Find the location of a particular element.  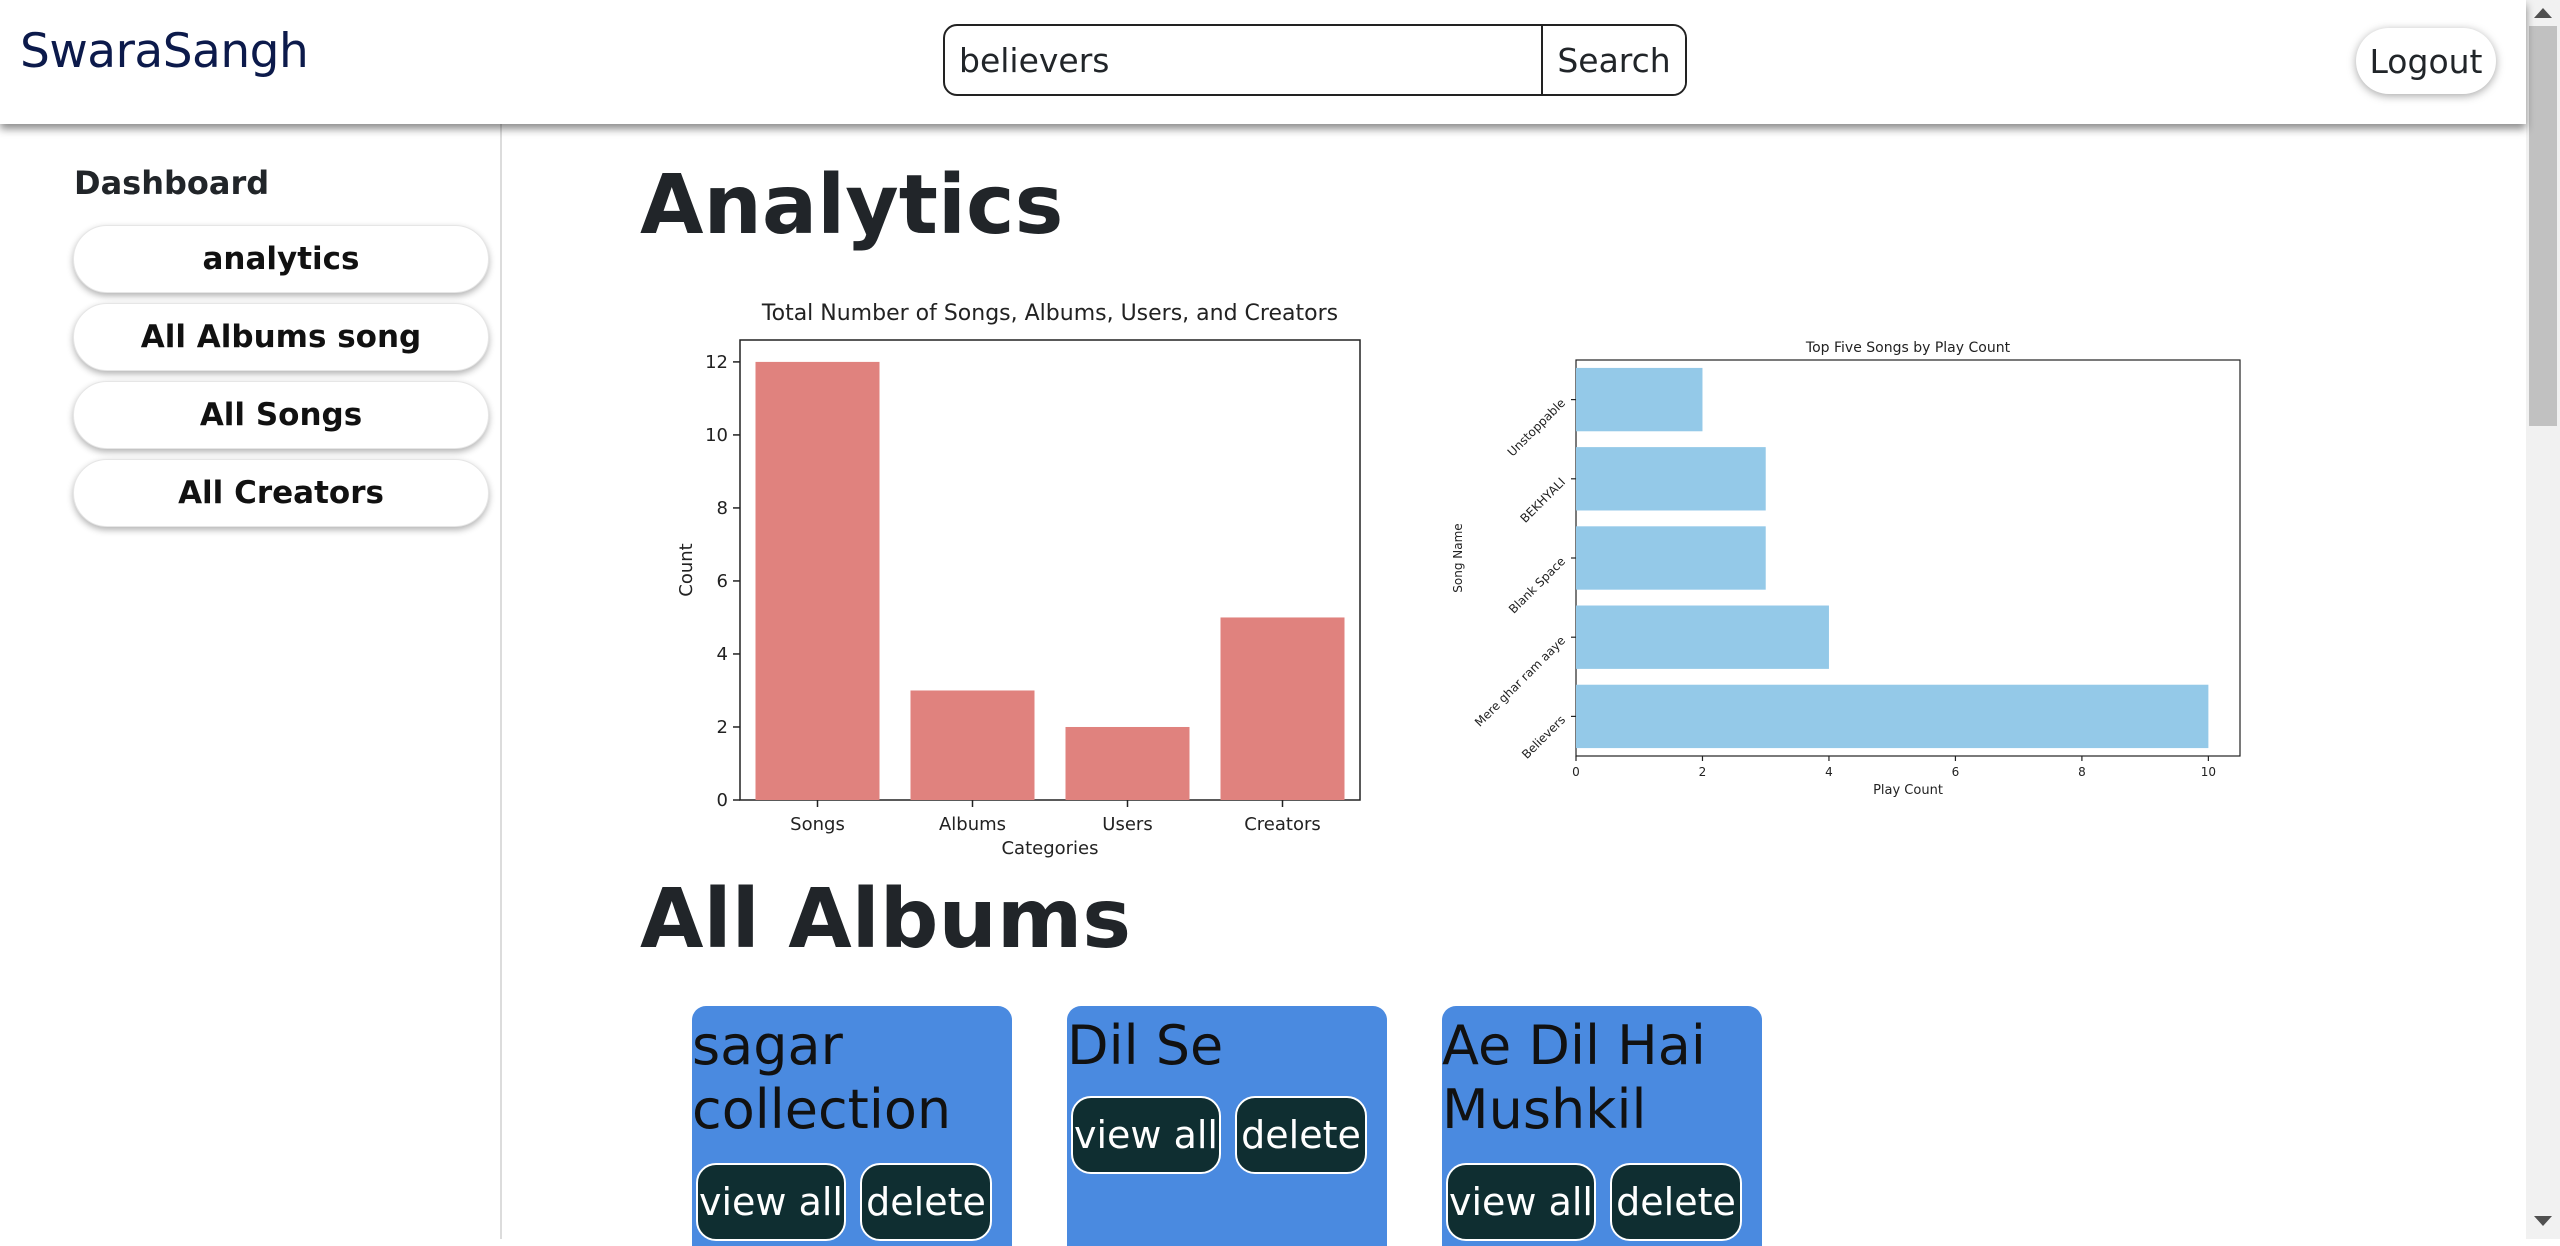

y-tick-label: 2 is located at coordinates (722, 727).